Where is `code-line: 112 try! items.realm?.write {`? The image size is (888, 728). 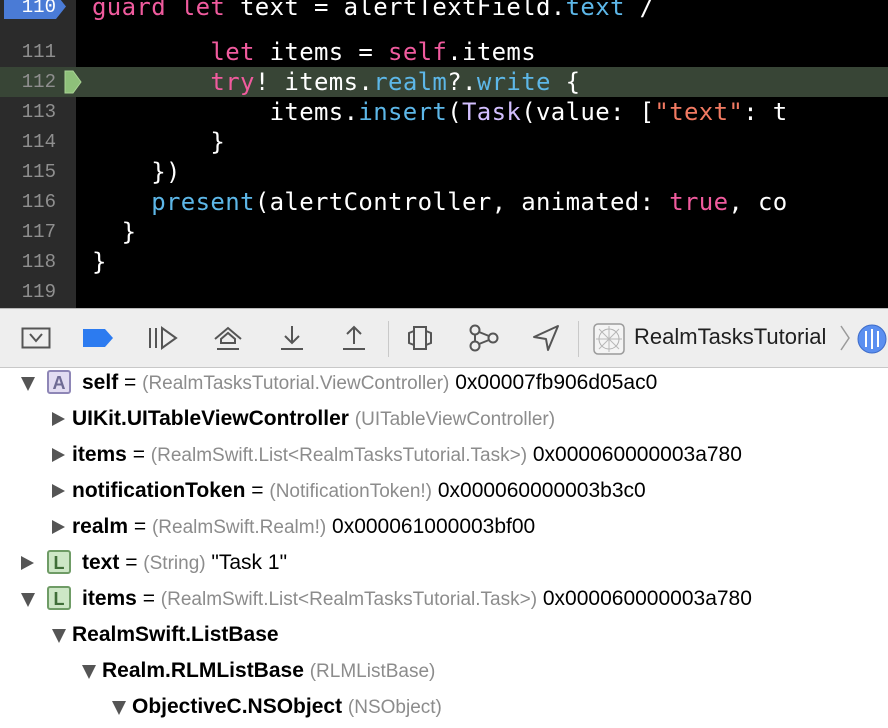
code-line: 112 try! items.realm?.write { is located at coordinates (444, 82).